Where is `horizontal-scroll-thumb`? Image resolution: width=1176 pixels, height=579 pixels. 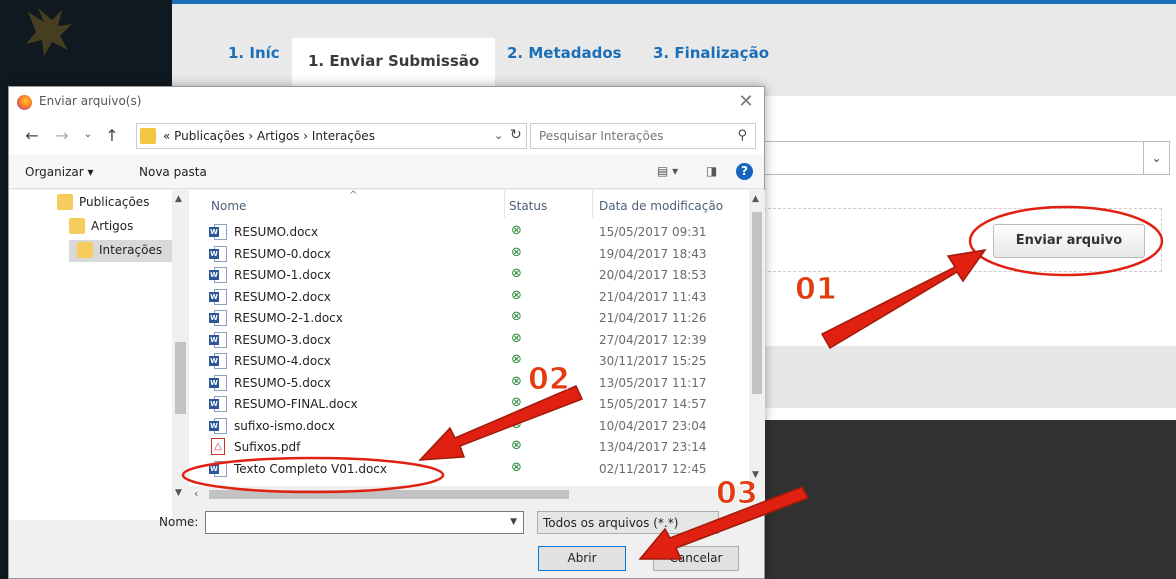
horizontal-scroll-thumb is located at coordinates (389, 494).